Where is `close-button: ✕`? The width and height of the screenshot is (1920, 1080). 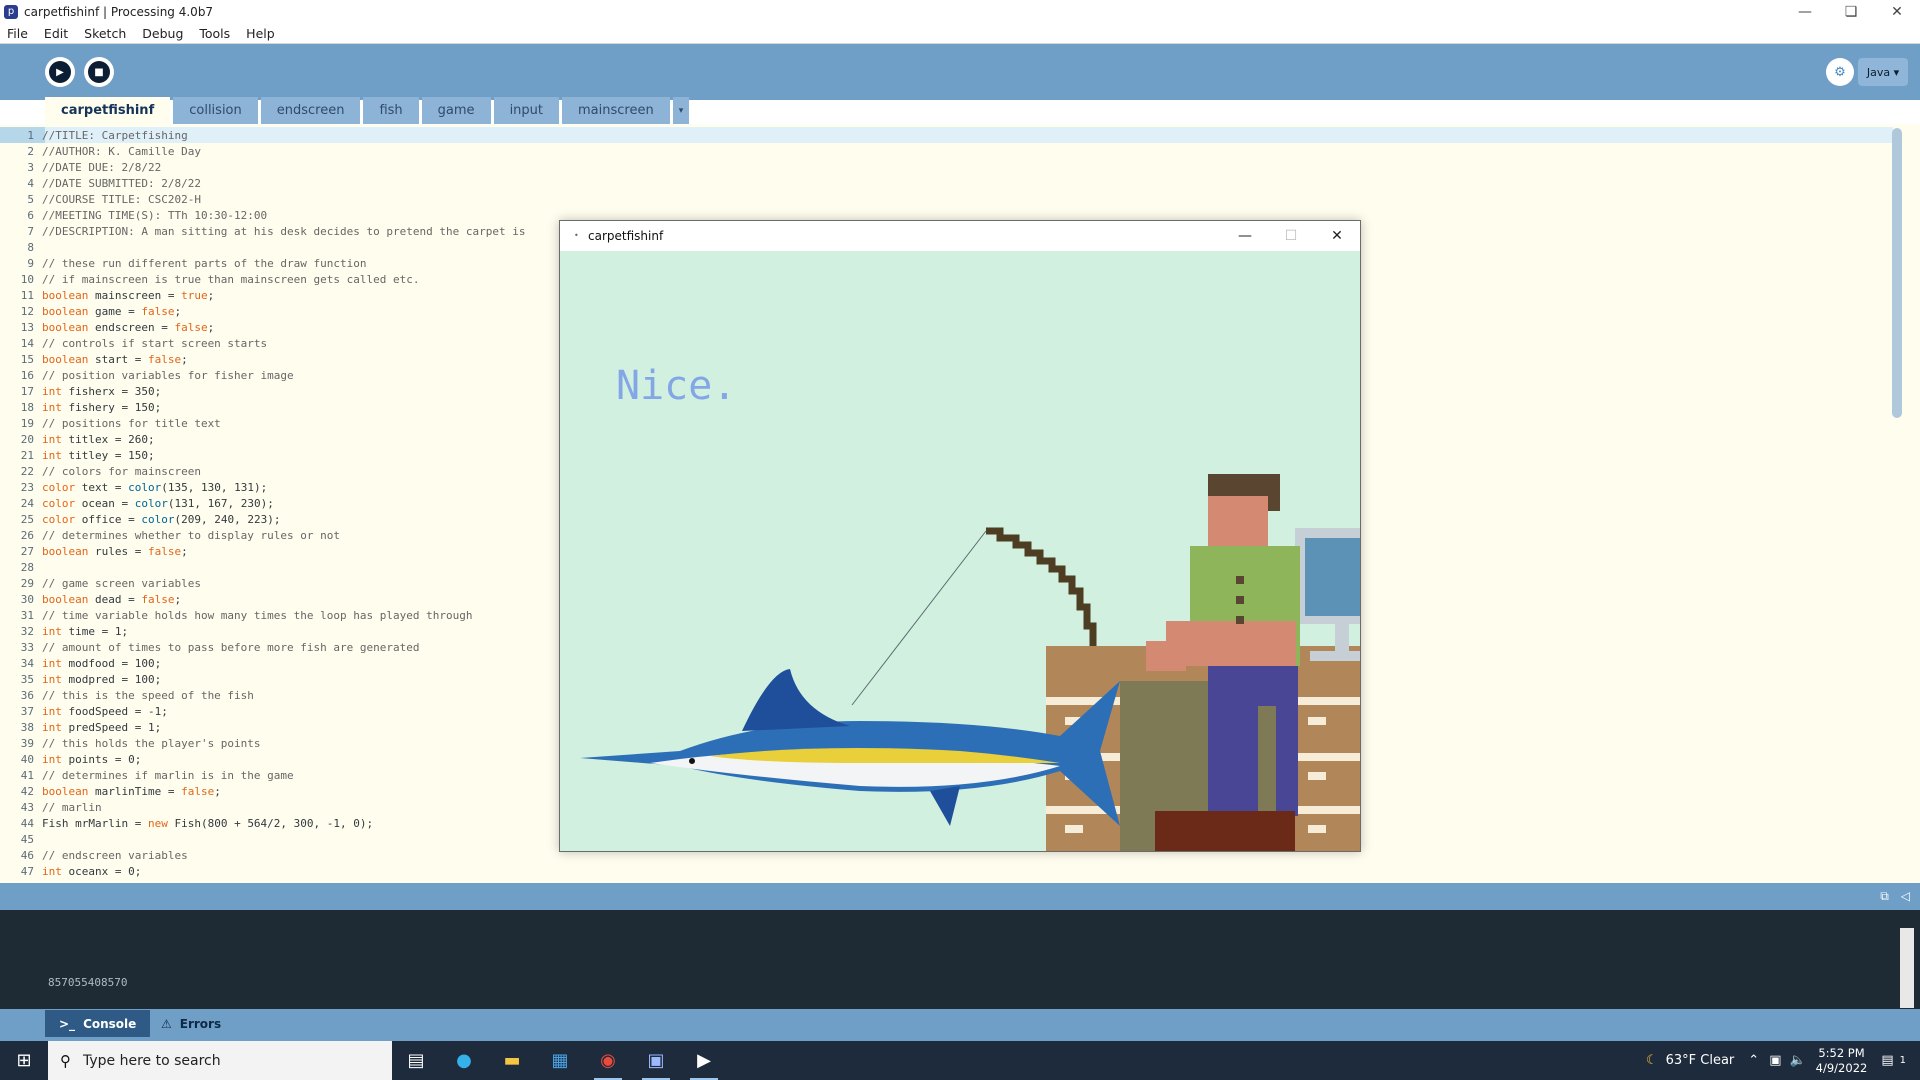
close-button: ✕ is located at coordinates (1897, 12).